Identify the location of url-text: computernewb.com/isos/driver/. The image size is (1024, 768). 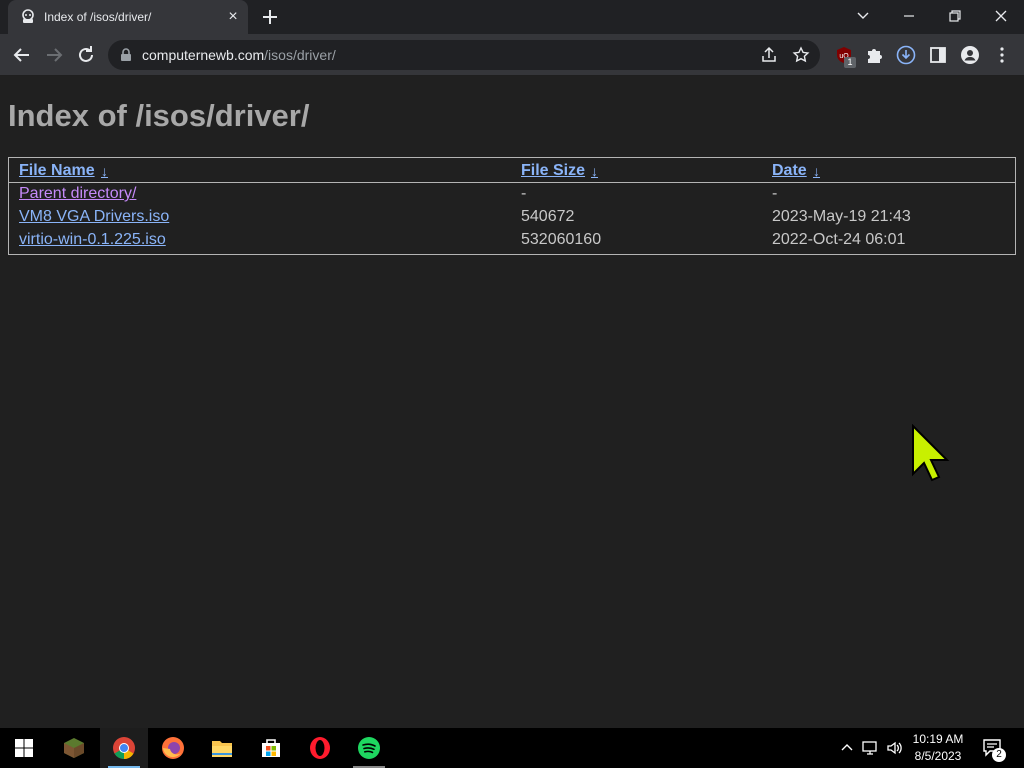
(239, 55).